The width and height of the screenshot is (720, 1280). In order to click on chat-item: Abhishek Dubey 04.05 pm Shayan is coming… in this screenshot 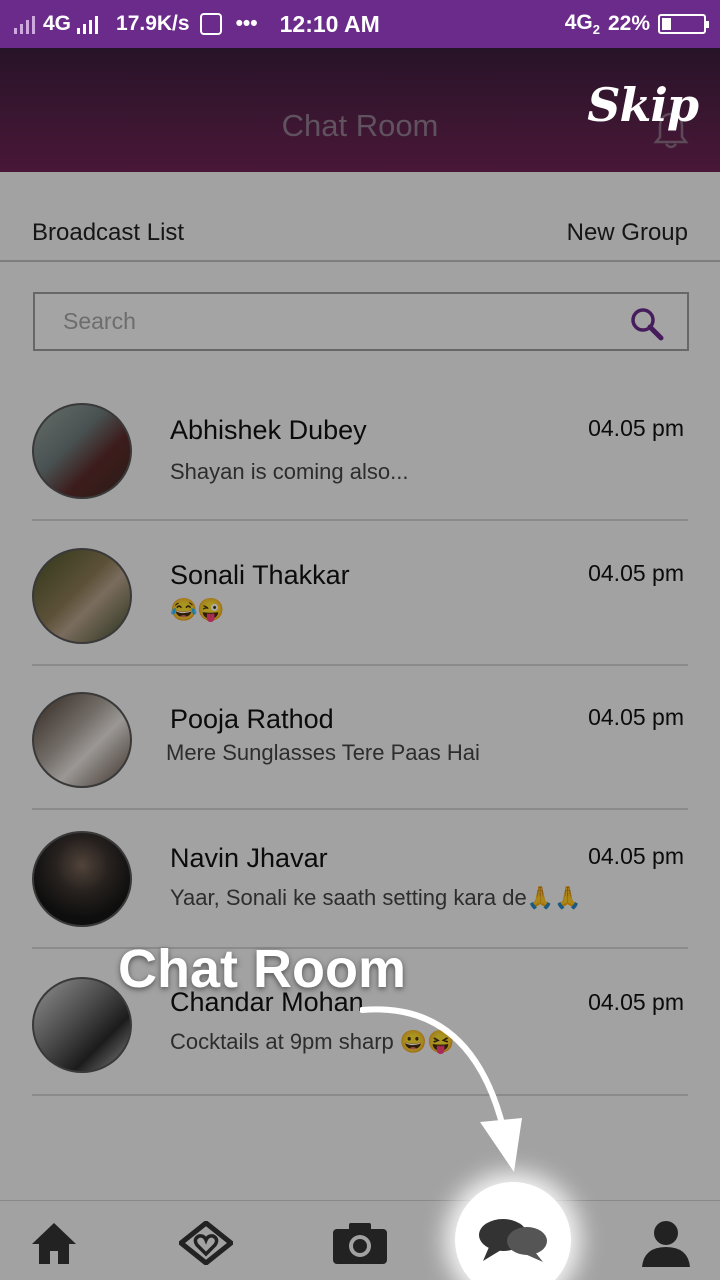, I will do `click(360, 448)`.